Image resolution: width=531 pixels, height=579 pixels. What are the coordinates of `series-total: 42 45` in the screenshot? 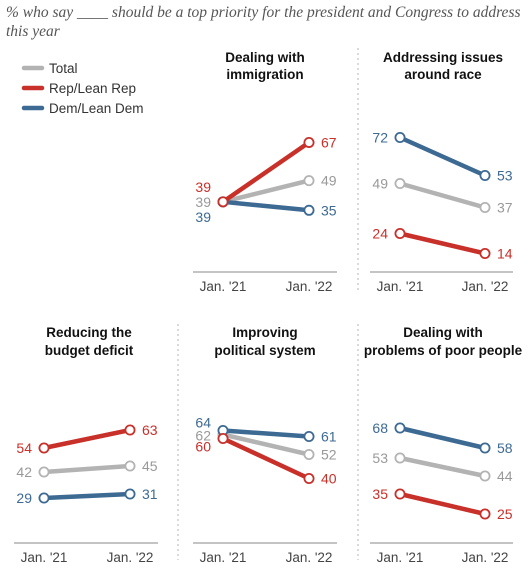 It's located at (86, 469).